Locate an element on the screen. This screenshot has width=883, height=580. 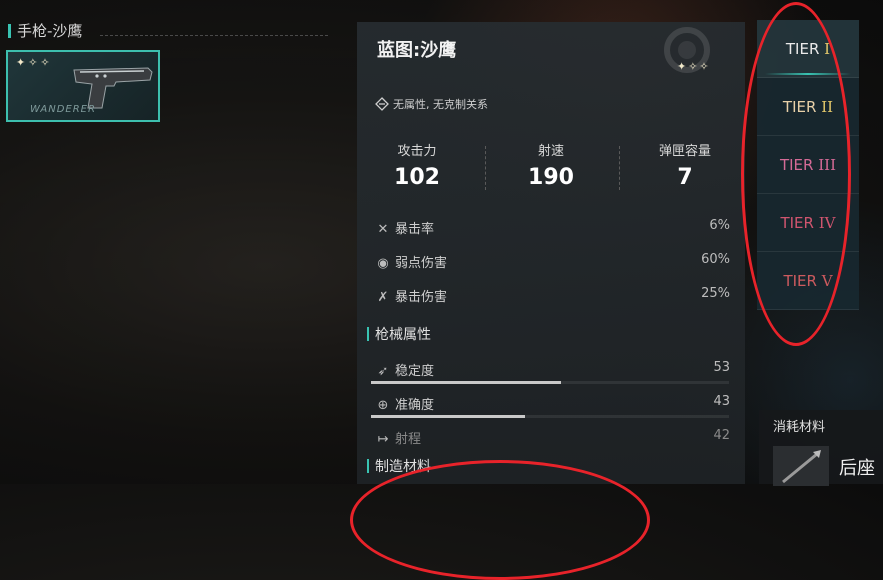
row-value: 6% is located at coordinates (719, 225).